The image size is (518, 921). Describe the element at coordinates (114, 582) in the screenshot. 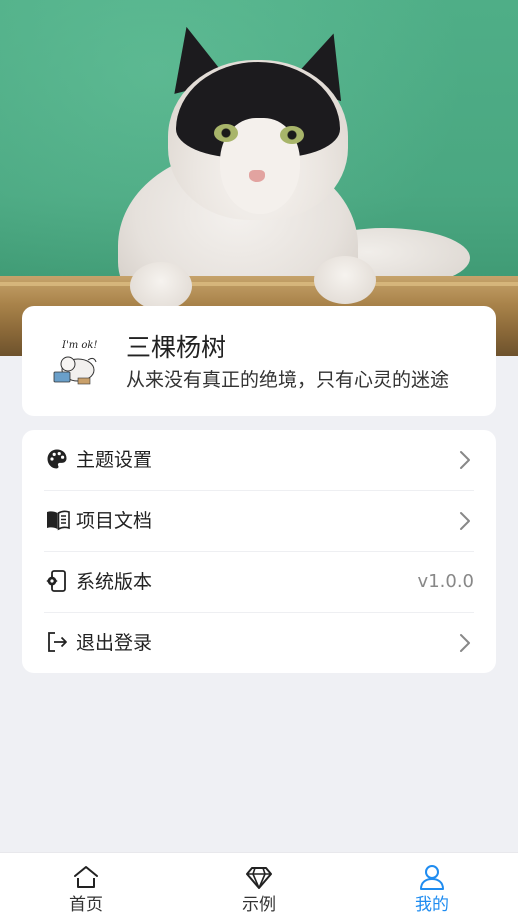

I see `menu-label-system-version: 系统版本` at that location.